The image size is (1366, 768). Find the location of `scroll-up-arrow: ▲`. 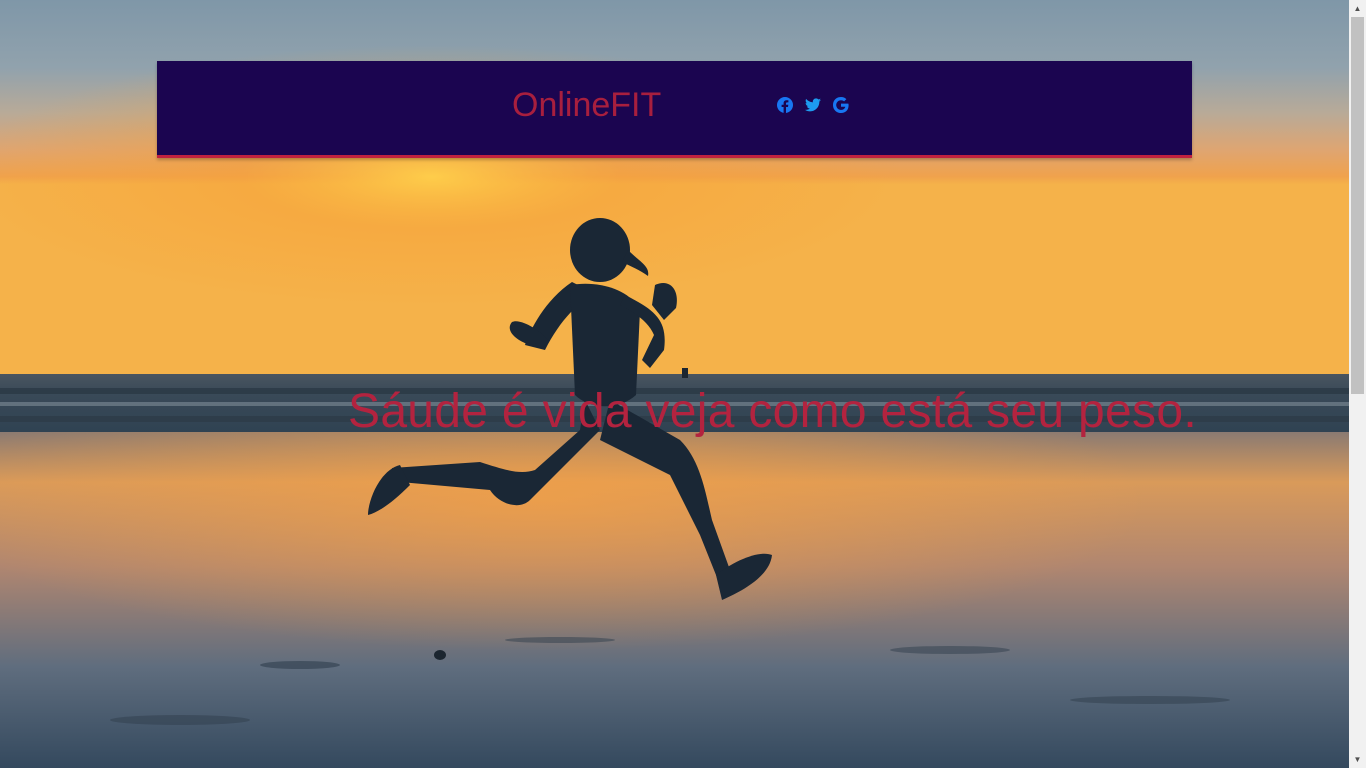

scroll-up-arrow: ▲ is located at coordinates (1357, 8).